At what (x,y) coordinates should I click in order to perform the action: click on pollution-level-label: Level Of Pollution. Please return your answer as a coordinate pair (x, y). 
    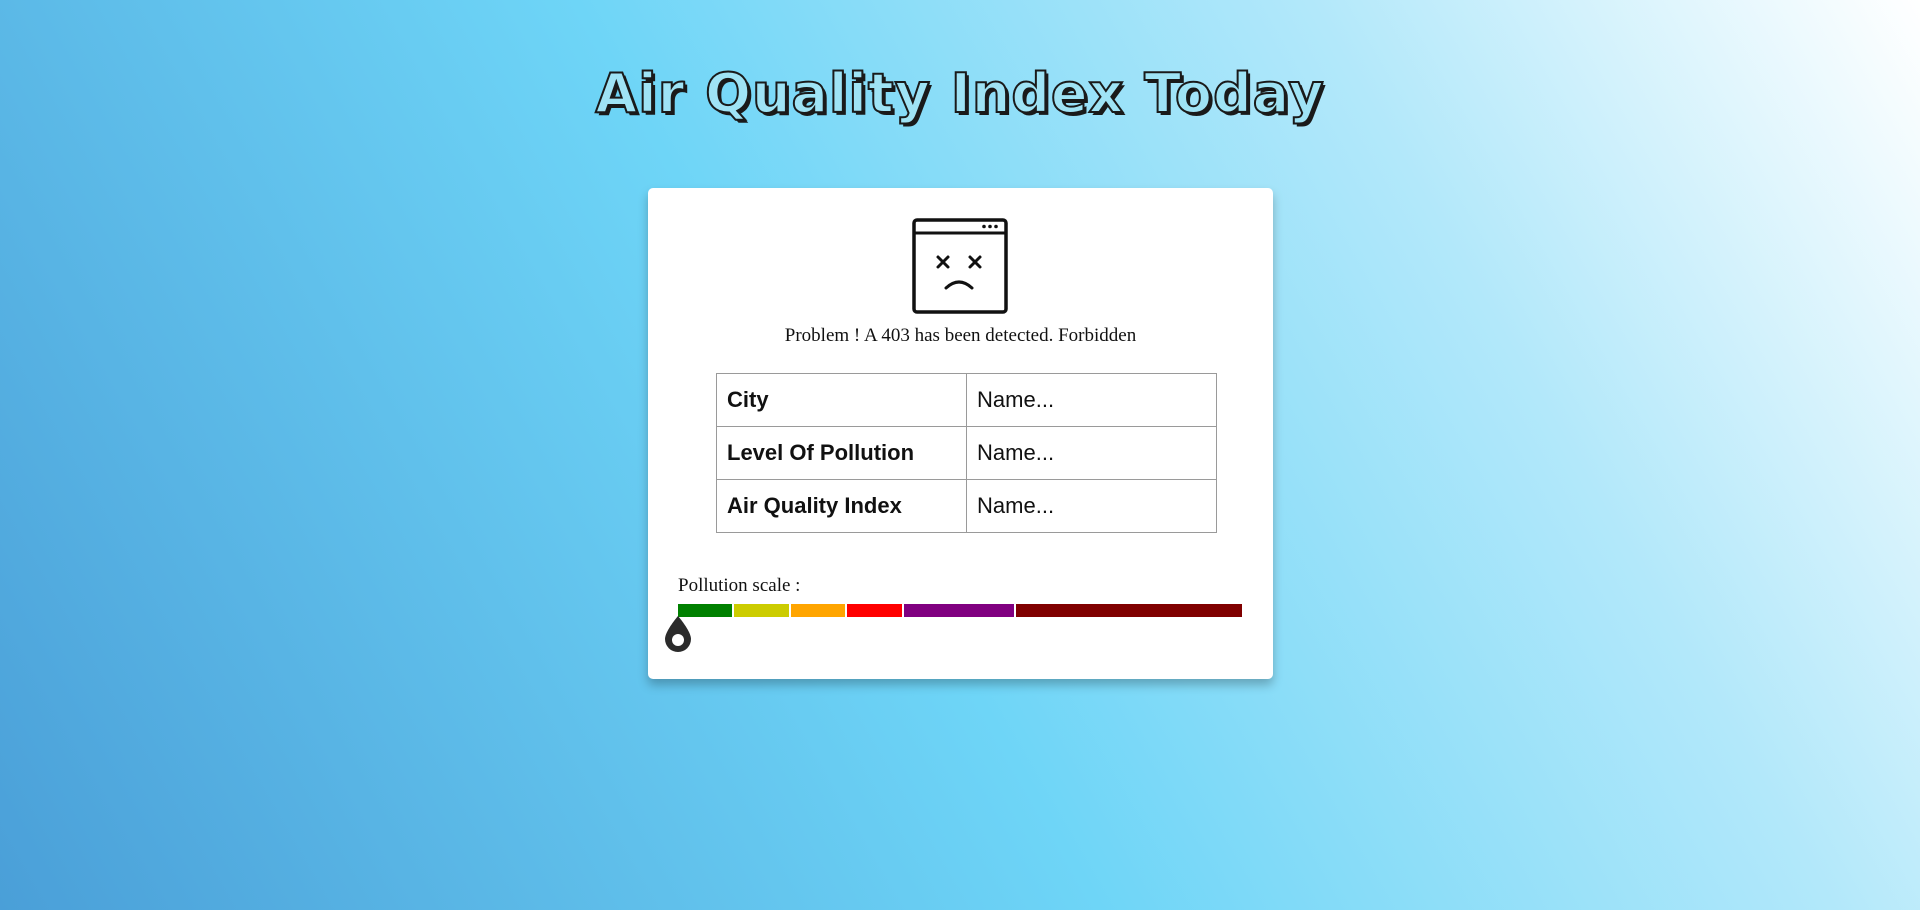
    Looking at the image, I should click on (841, 453).